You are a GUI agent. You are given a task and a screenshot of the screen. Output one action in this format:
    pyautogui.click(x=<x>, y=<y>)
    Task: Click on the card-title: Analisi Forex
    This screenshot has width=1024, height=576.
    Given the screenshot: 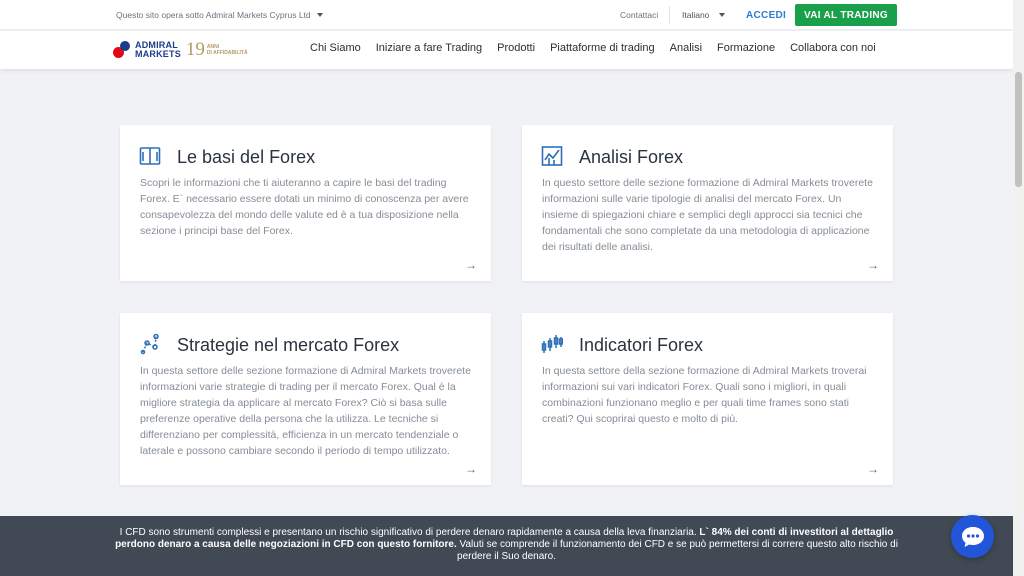 What is the action you would take?
    pyautogui.click(x=631, y=157)
    